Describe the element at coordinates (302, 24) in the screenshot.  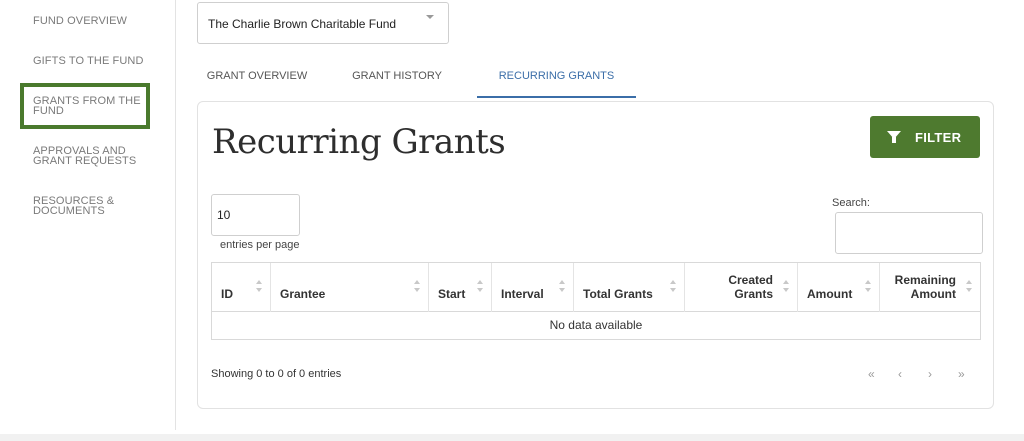
I see `fund-select-value: The Charlie Brown Charitable Fund` at that location.